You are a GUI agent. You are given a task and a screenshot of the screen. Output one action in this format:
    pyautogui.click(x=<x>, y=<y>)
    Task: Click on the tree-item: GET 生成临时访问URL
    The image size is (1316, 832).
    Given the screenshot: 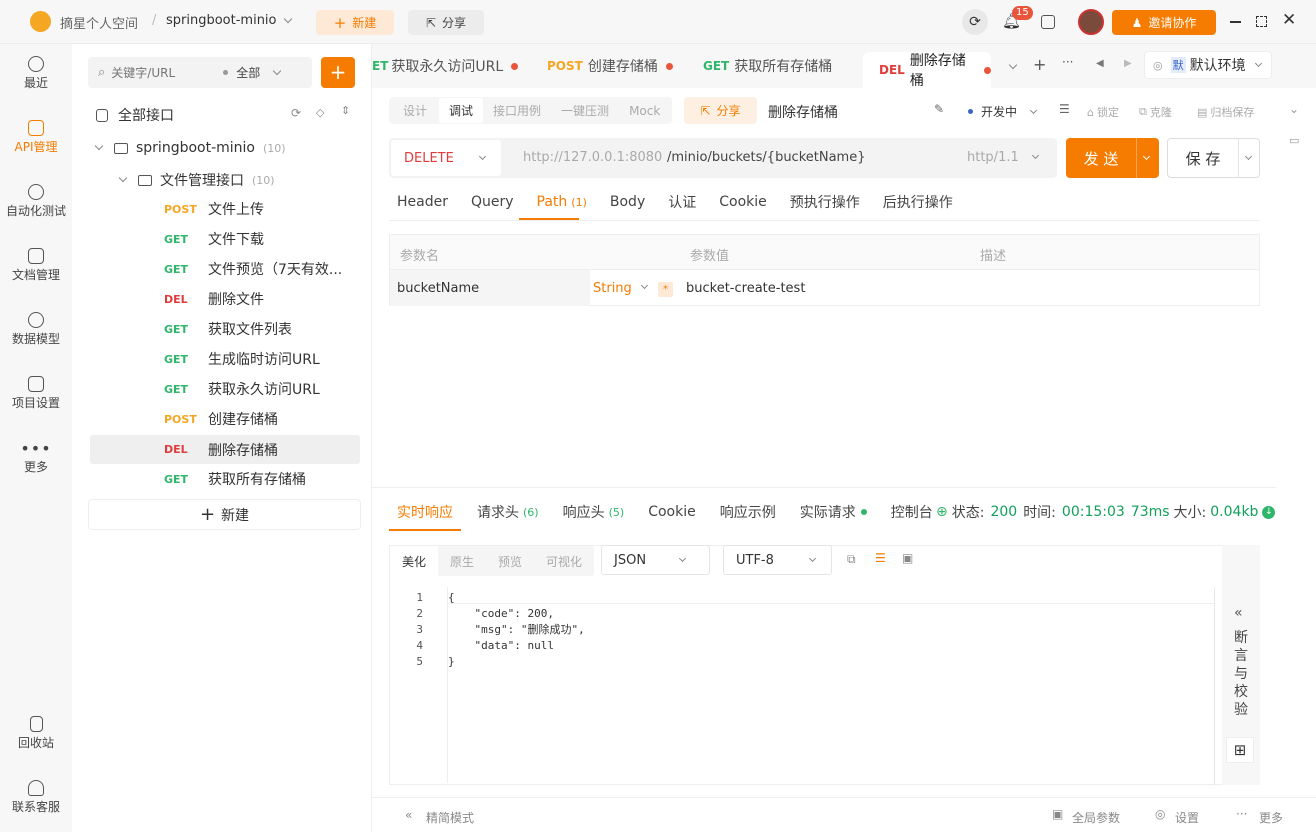 What is the action you would take?
    pyautogui.click(x=225, y=359)
    